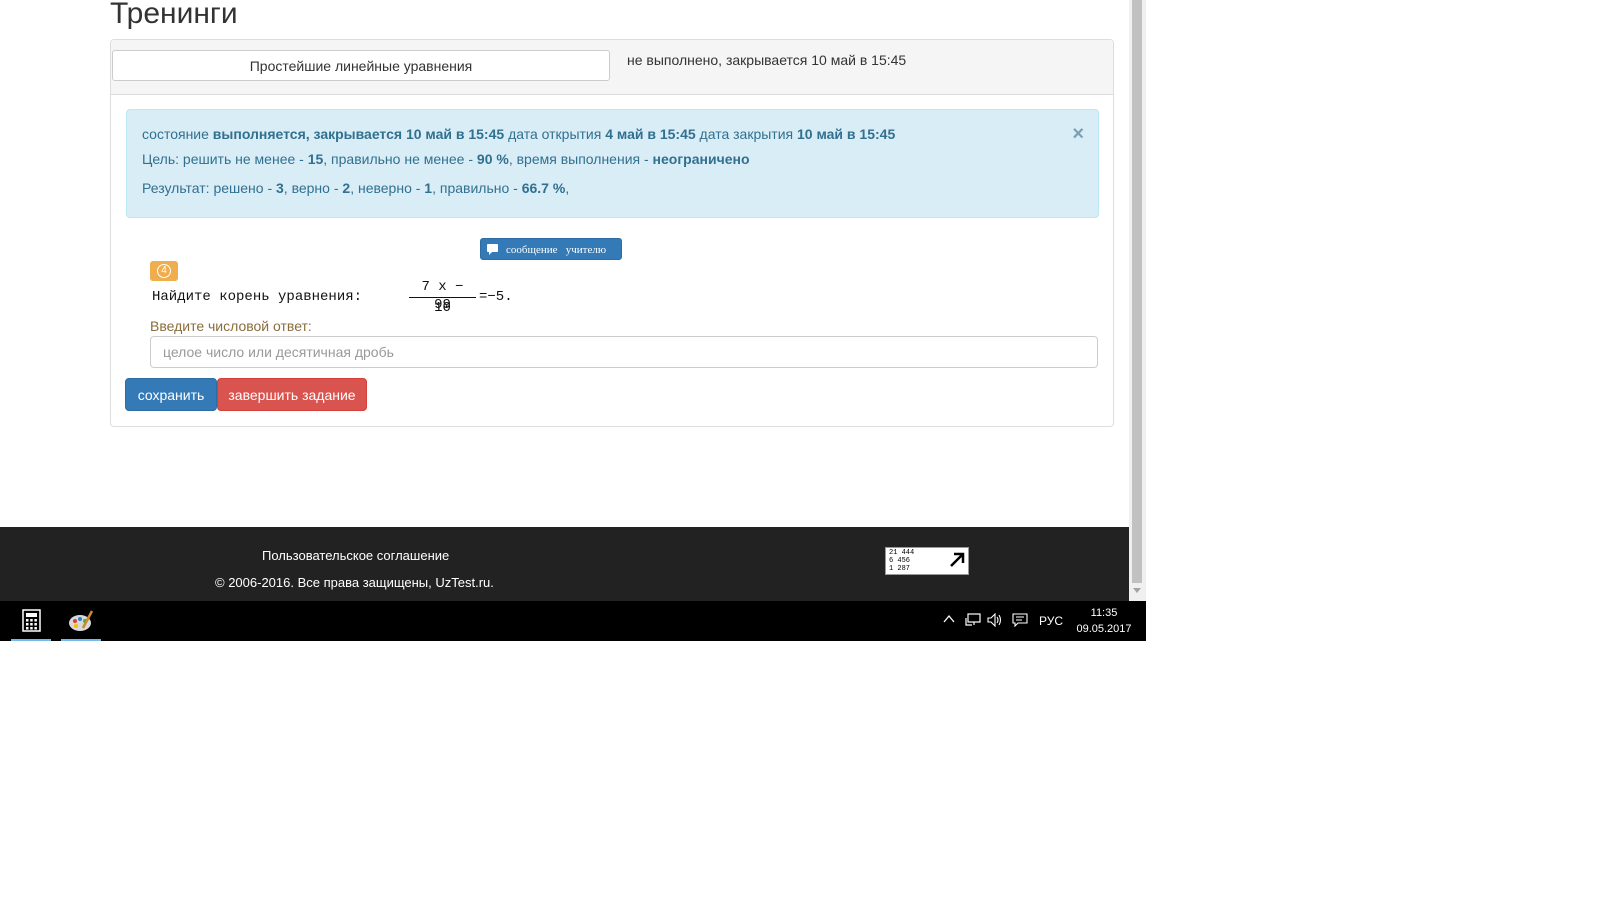 This screenshot has width=1600, height=900. What do you see at coordinates (257, 297) in the screenshot?
I see `question-text: Найдите корень уравнения:` at bounding box center [257, 297].